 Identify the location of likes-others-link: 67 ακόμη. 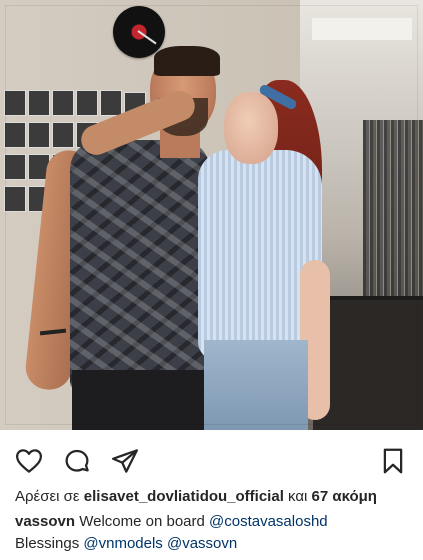
(344, 496).